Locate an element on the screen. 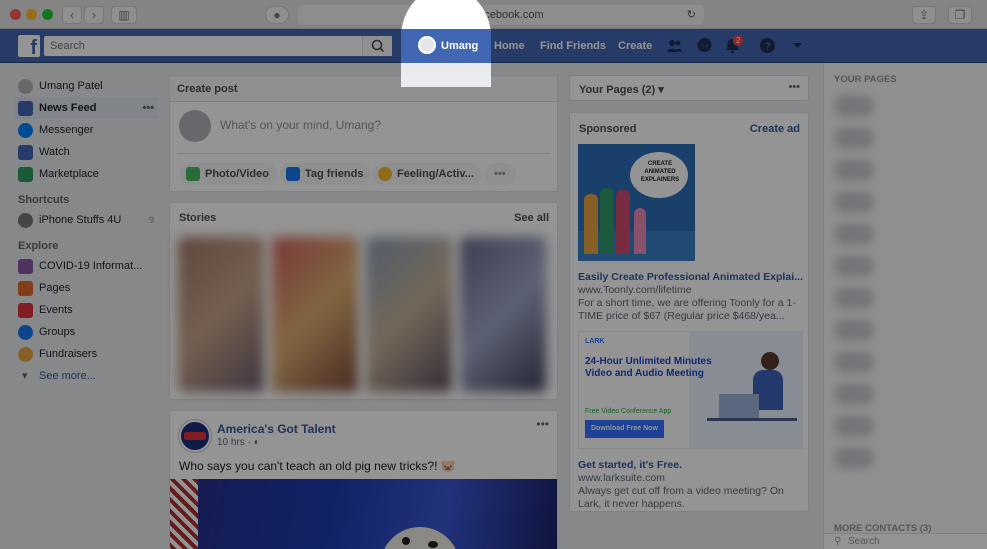 This screenshot has width=987, height=549. search-button is located at coordinates (377, 46).